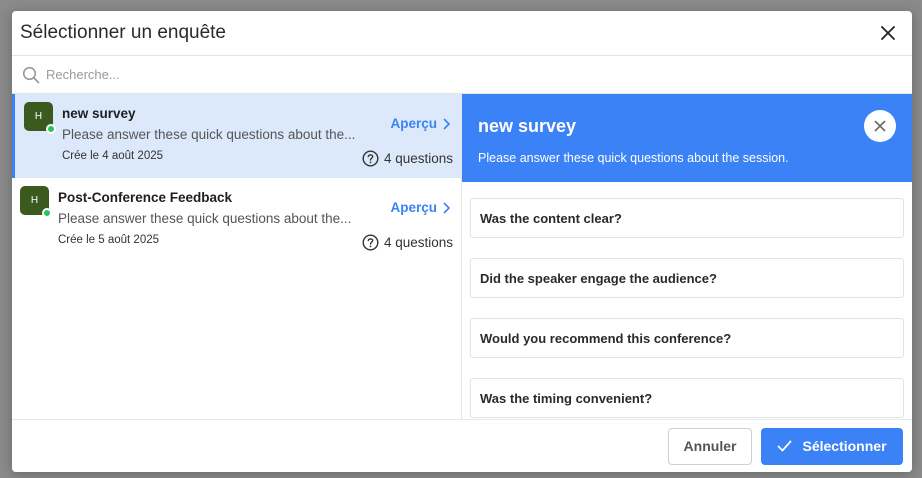 Image resolution: width=922 pixels, height=478 pixels. Describe the element at coordinates (710, 446) in the screenshot. I see `cancel-button: Annuler` at that location.